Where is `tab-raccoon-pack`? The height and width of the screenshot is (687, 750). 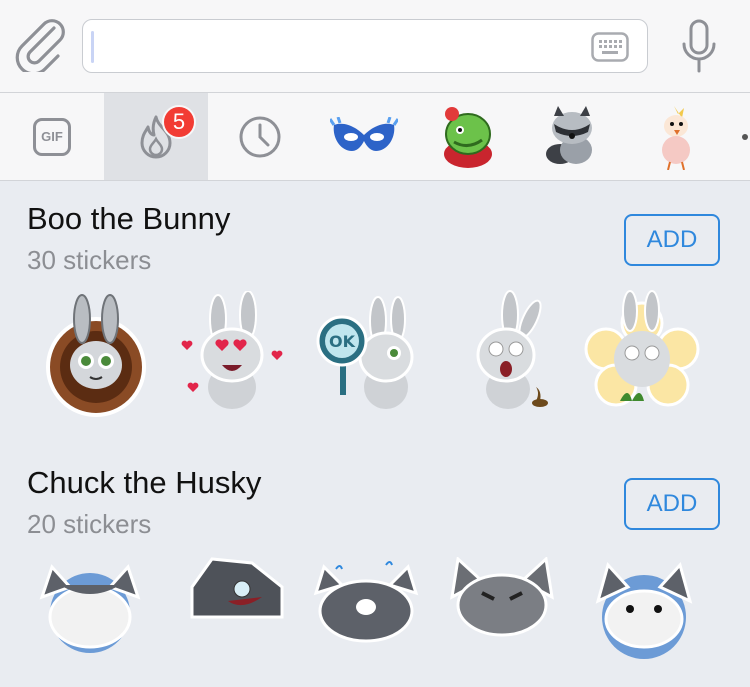 tab-raccoon-pack is located at coordinates (572, 136).